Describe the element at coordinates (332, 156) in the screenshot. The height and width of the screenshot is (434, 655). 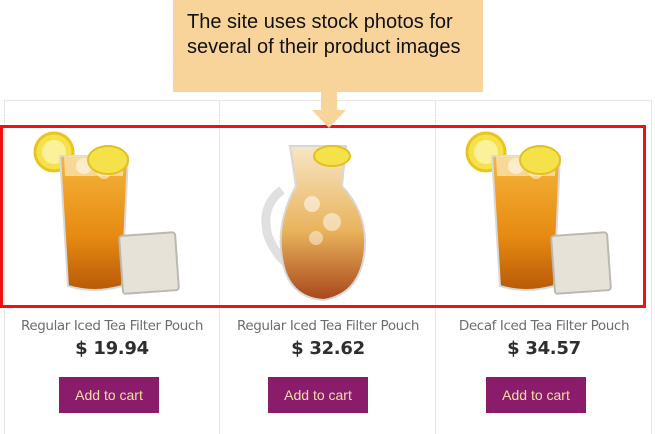
I see `lemon-slice-icon` at that location.